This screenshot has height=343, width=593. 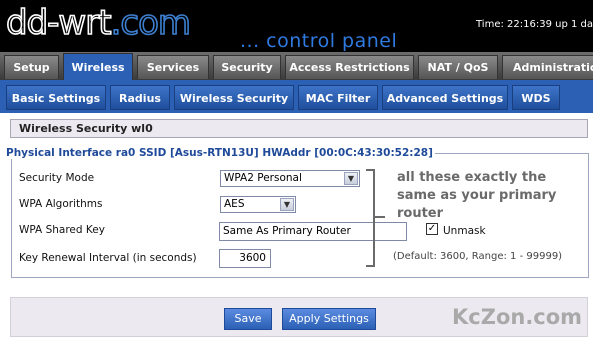 I want to click on tab-services: Services, so click(x=173, y=67).